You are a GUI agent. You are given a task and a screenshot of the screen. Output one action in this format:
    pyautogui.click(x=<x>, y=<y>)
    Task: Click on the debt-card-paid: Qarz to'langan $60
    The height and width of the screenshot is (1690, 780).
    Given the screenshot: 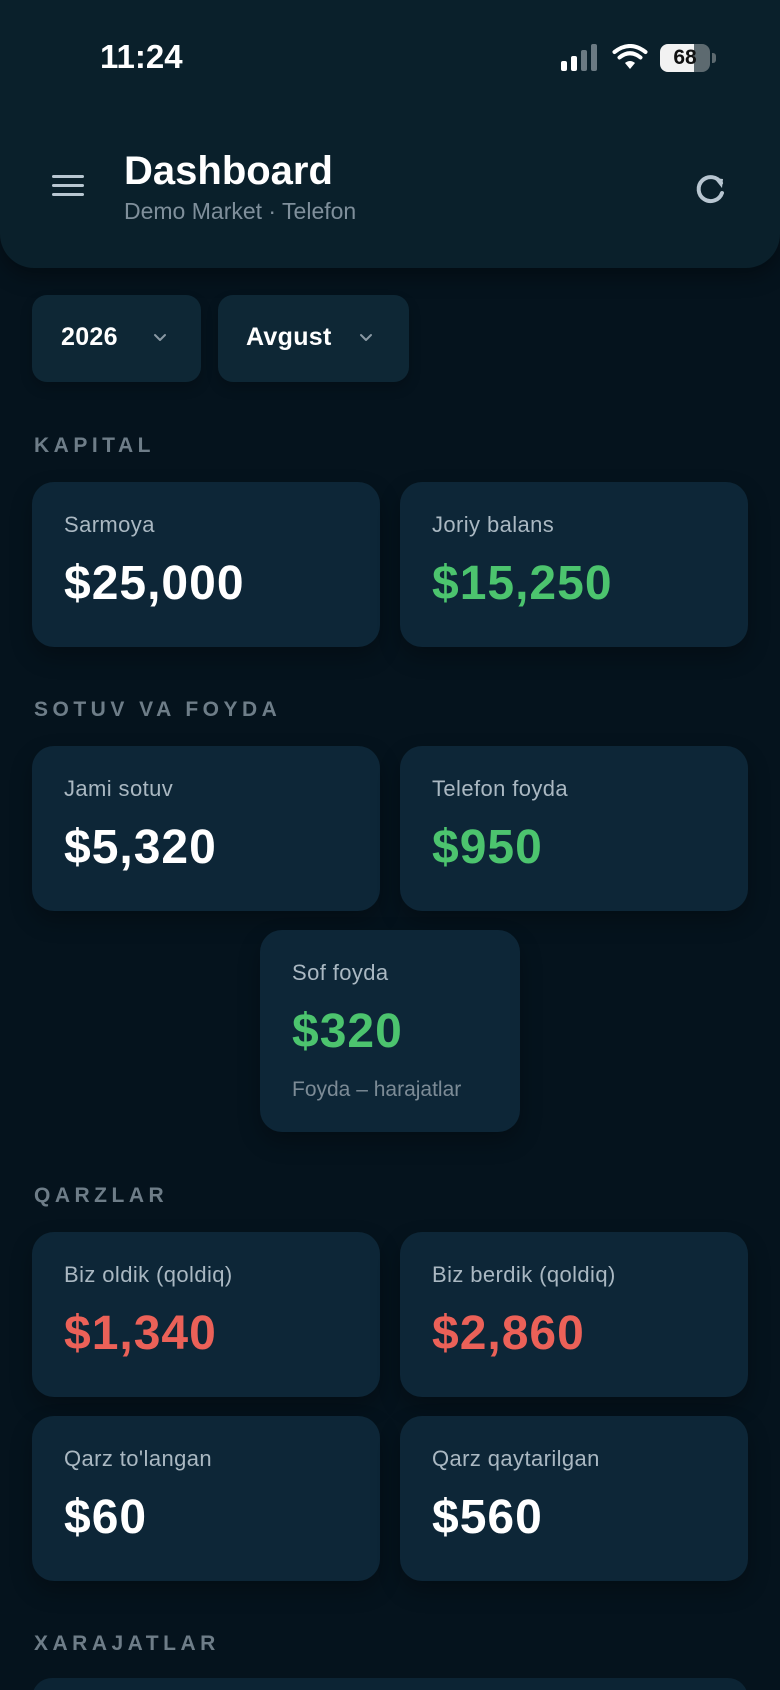 What is the action you would take?
    pyautogui.click(x=206, y=1498)
    